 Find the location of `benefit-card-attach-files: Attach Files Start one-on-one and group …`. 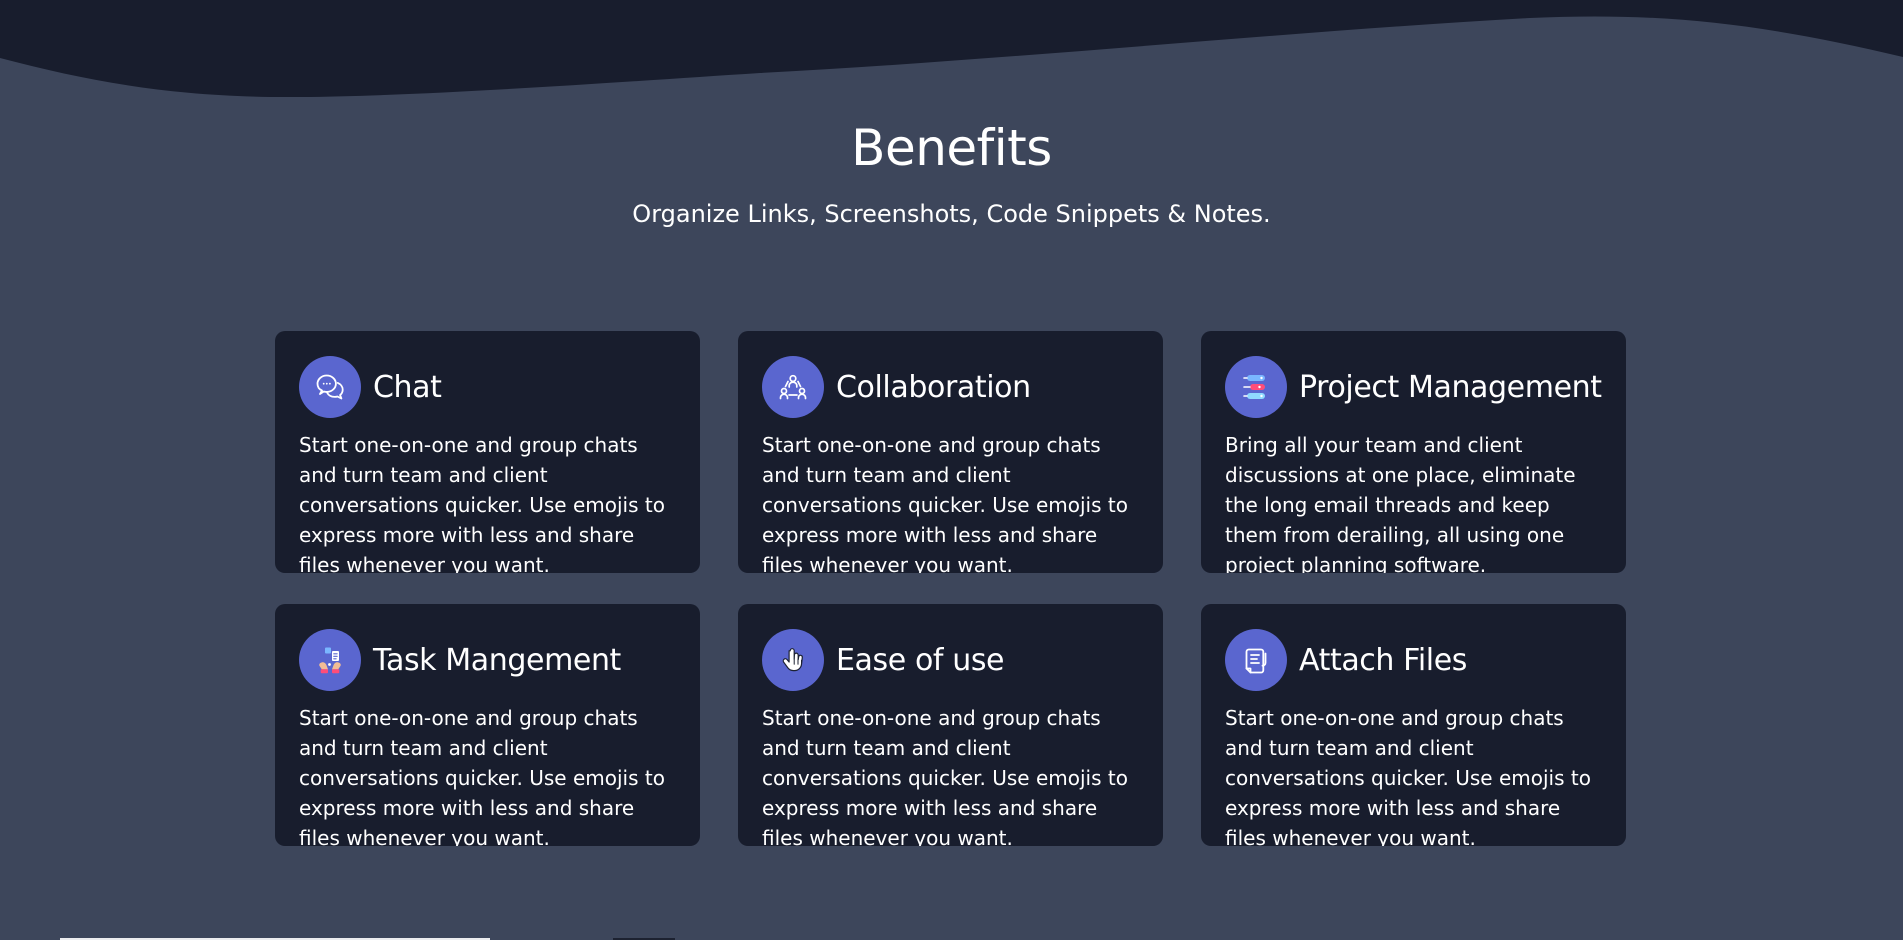

benefit-card-attach-files: Attach Files Start one-on-one and group … is located at coordinates (1413, 725).